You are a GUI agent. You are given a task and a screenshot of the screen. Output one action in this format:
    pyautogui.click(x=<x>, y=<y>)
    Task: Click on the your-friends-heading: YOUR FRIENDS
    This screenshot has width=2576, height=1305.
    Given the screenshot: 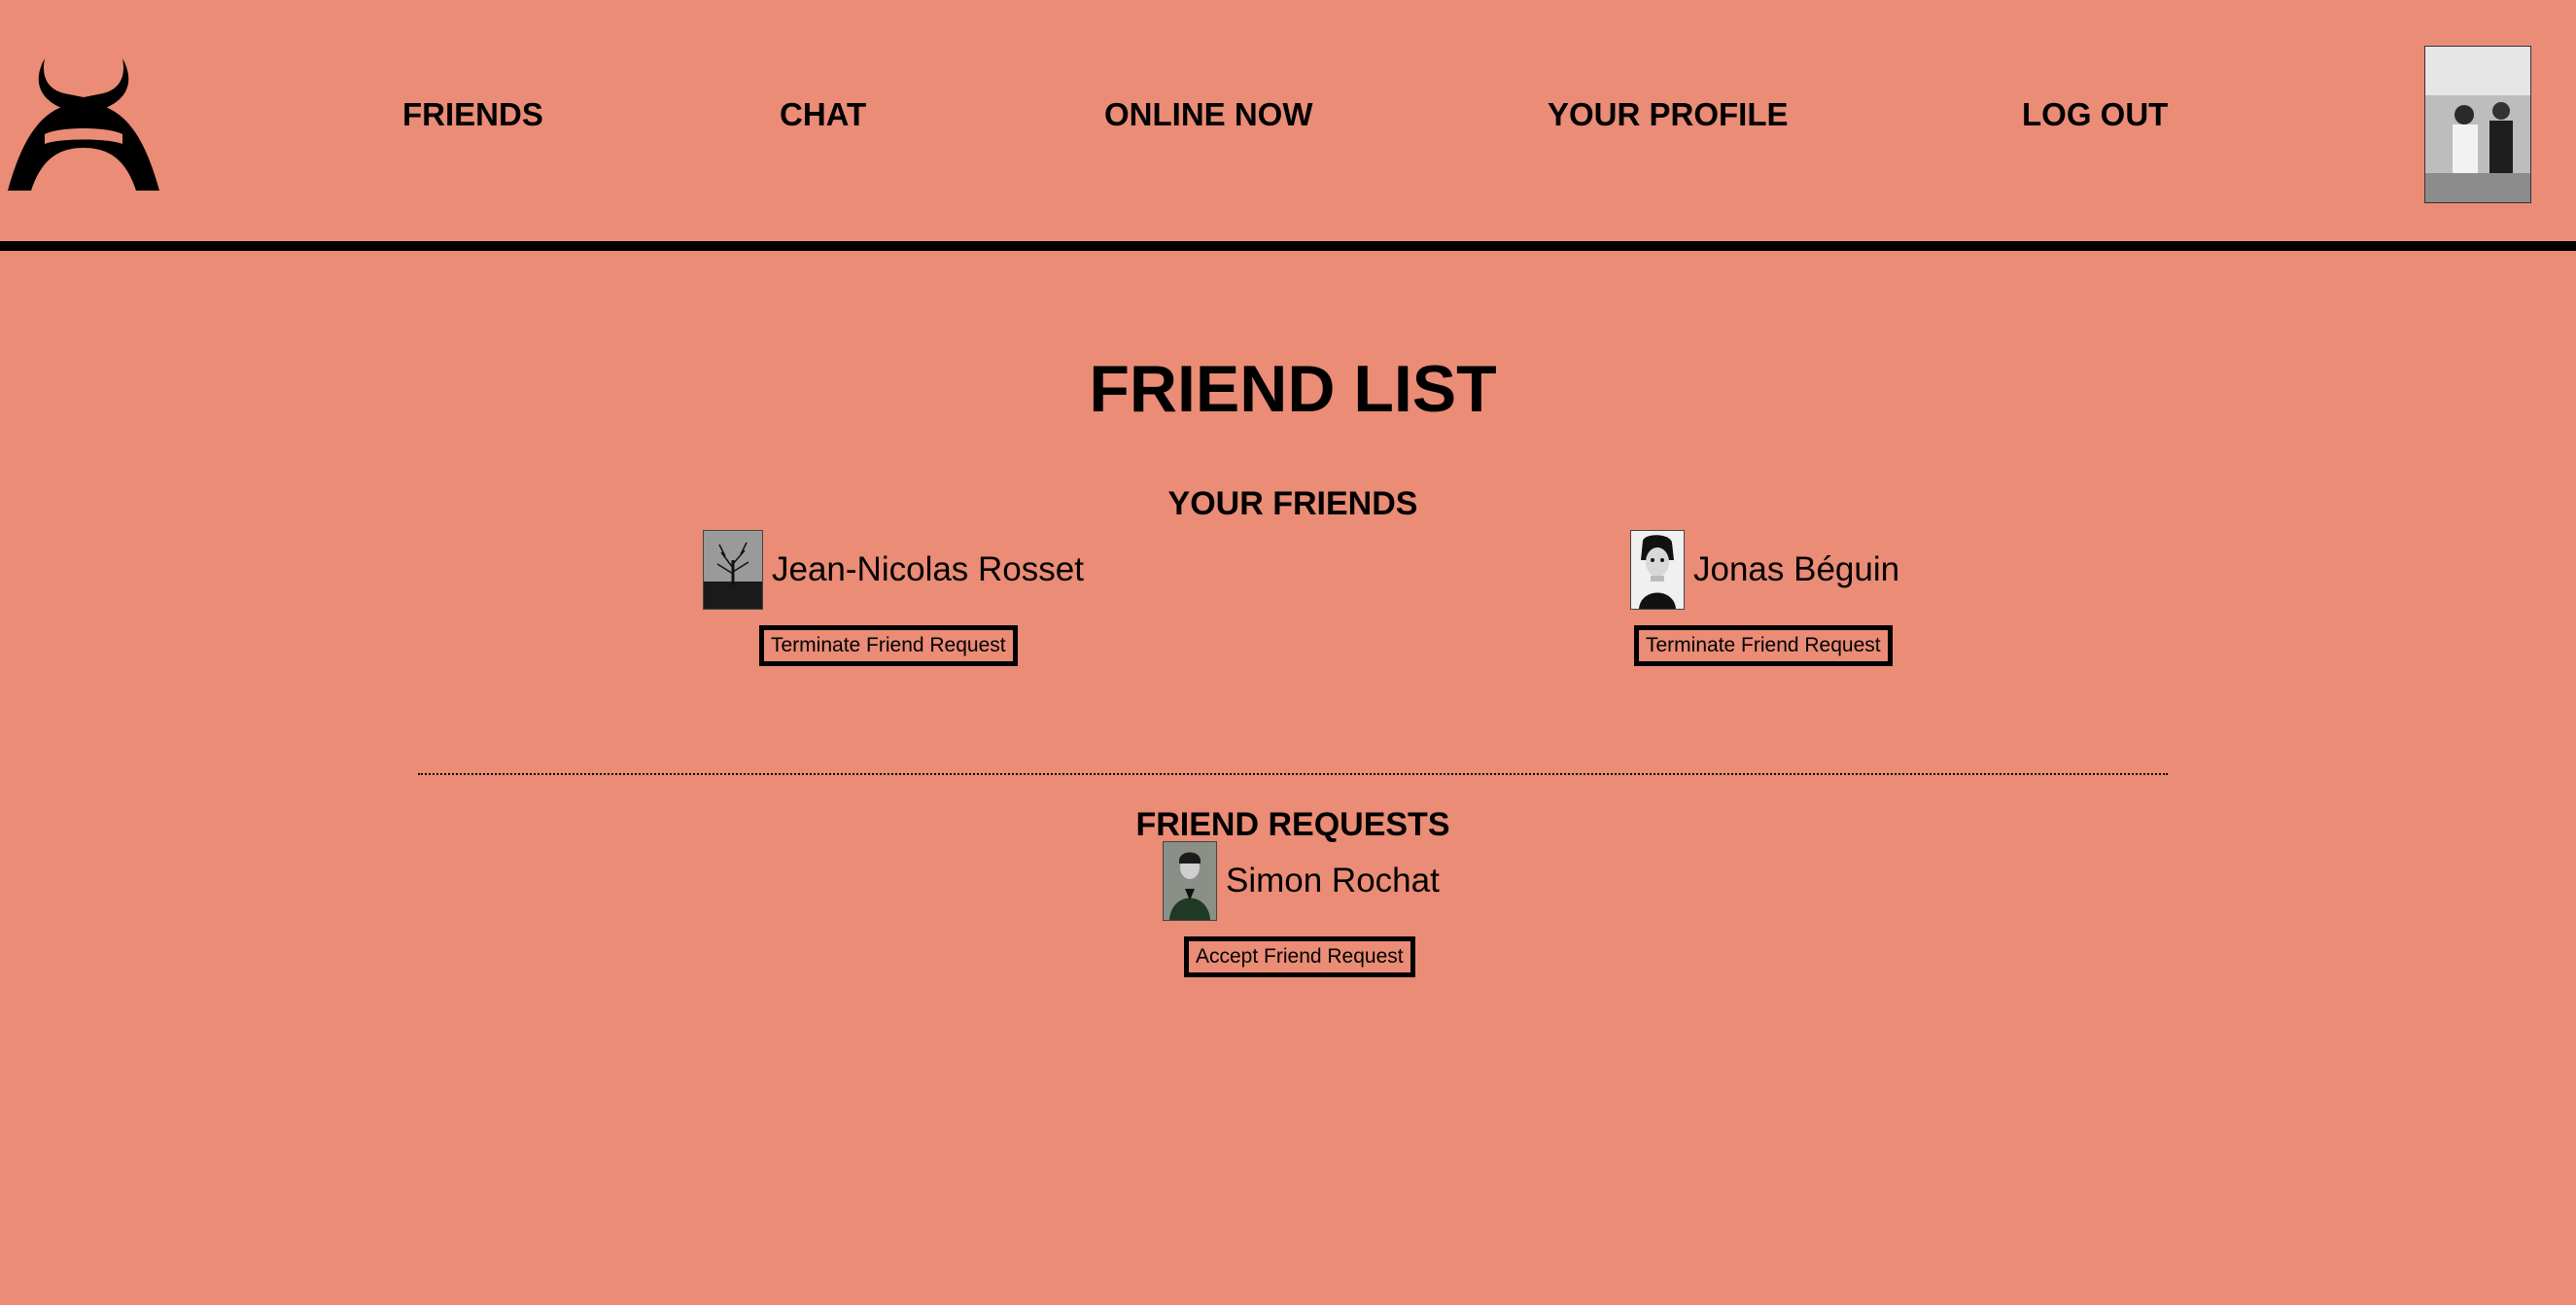 What is the action you would take?
    pyautogui.click(x=1292, y=504)
    